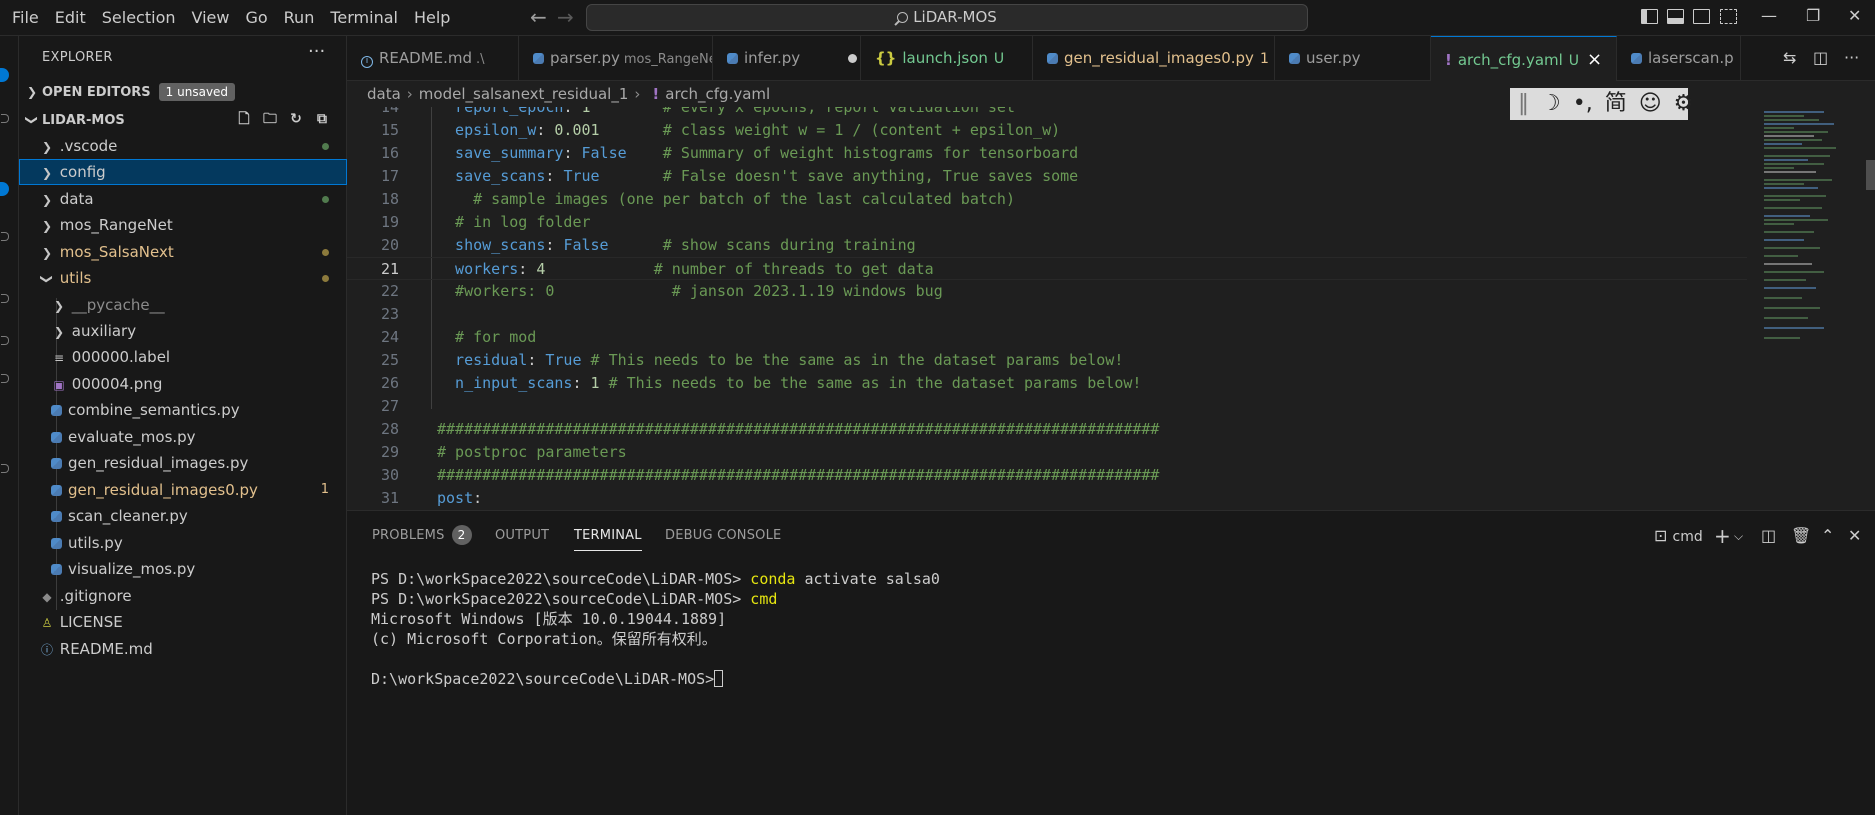  What do you see at coordinates (70, 18) in the screenshot?
I see `menu-edit: Edit` at bounding box center [70, 18].